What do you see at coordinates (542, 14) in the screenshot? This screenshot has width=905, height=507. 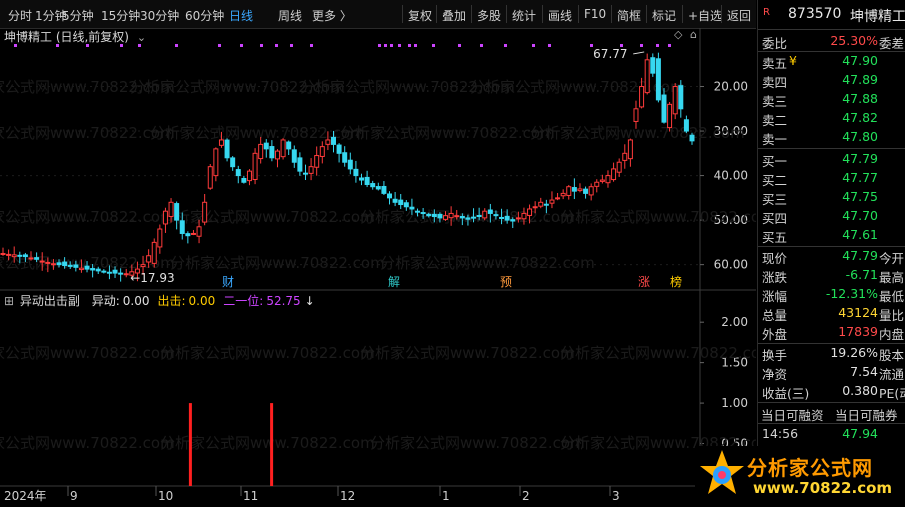 I see `toolbar-divider` at bounding box center [542, 14].